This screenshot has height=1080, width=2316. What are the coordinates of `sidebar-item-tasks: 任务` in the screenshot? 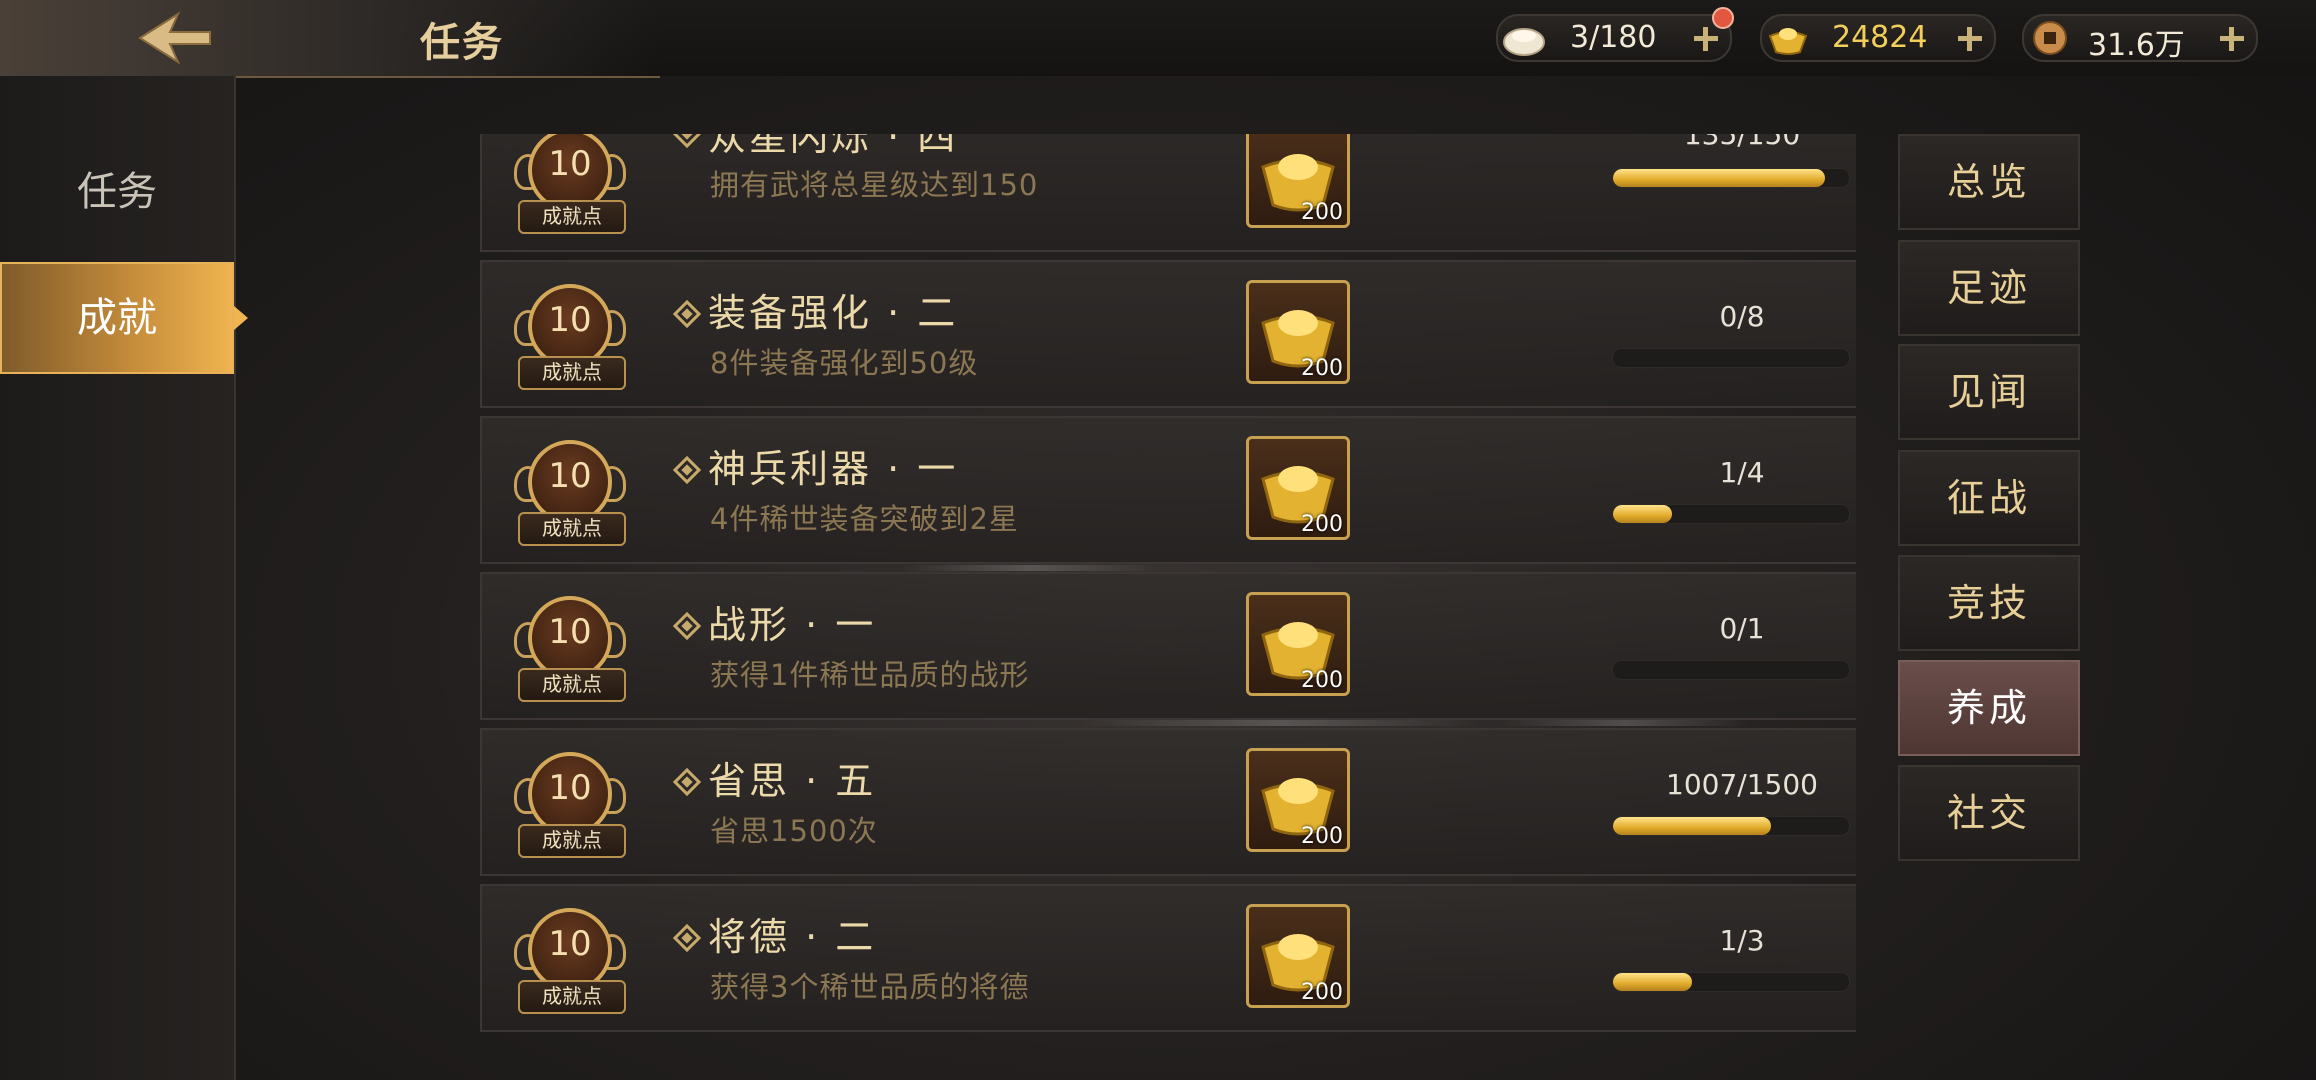 It's located at (117, 192).